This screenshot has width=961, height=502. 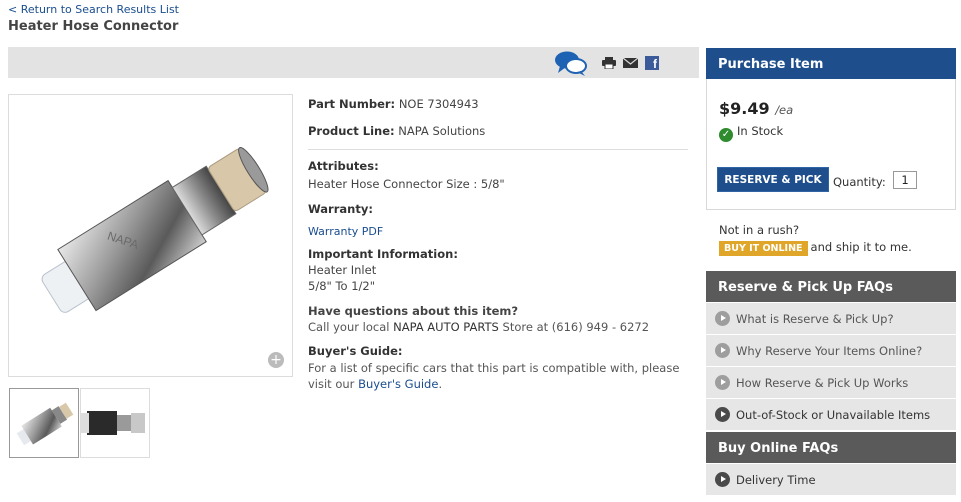 What do you see at coordinates (905, 180) in the screenshot?
I see `quantity-input: 1` at bounding box center [905, 180].